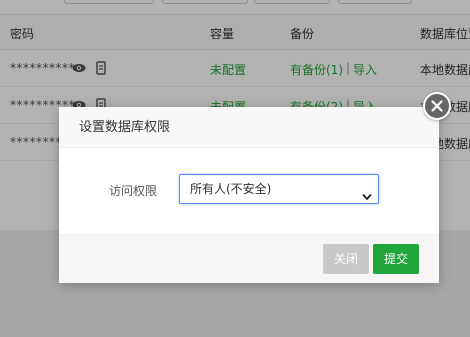 The image size is (470, 337). Describe the element at coordinates (396, 259) in the screenshot. I see `submit-button: 提交` at that location.